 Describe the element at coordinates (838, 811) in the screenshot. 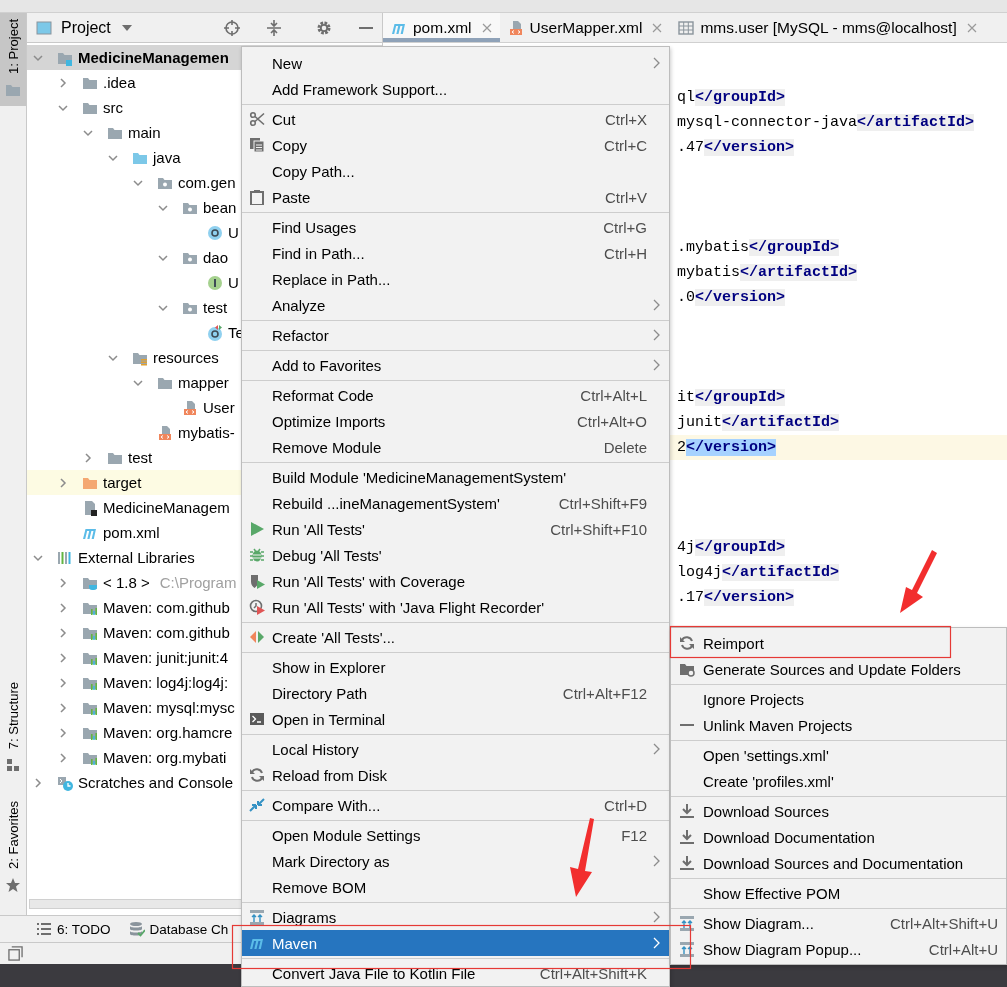

I see `menu-item: Download Sources` at that location.